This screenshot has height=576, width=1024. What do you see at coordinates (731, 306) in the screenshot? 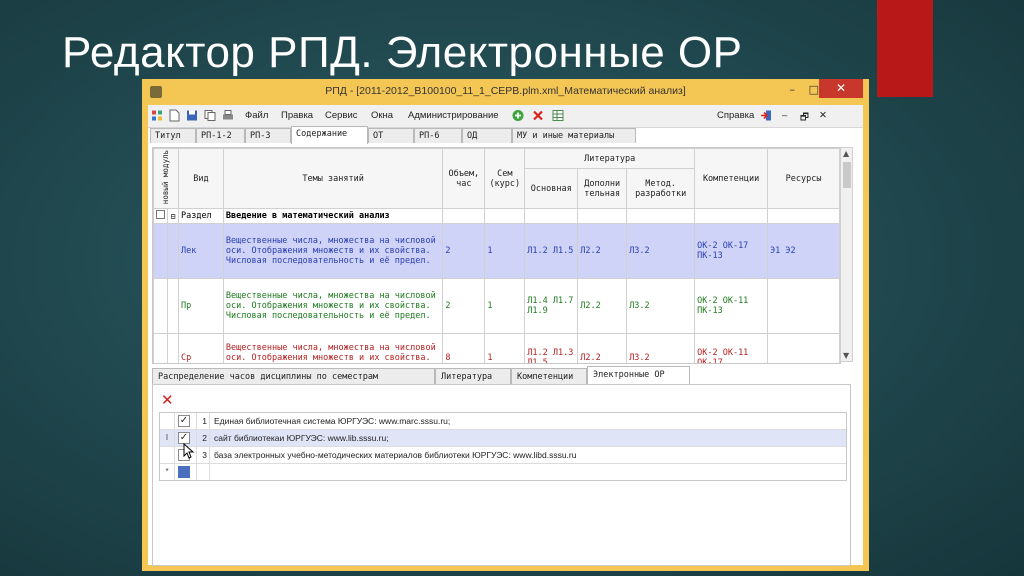
I see `row-competencies: ОК-2 ОК-11 ПК-13` at bounding box center [731, 306].